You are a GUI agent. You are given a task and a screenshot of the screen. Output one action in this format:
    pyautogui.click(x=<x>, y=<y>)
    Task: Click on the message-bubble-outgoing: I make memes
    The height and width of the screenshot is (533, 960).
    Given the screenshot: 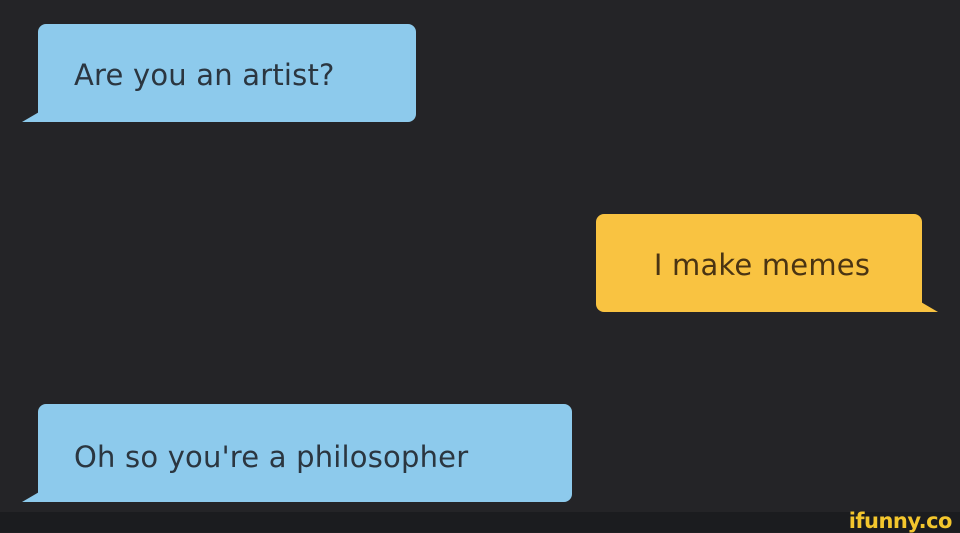 What is the action you would take?
    pyautogui.click(x=759, y=263)
    